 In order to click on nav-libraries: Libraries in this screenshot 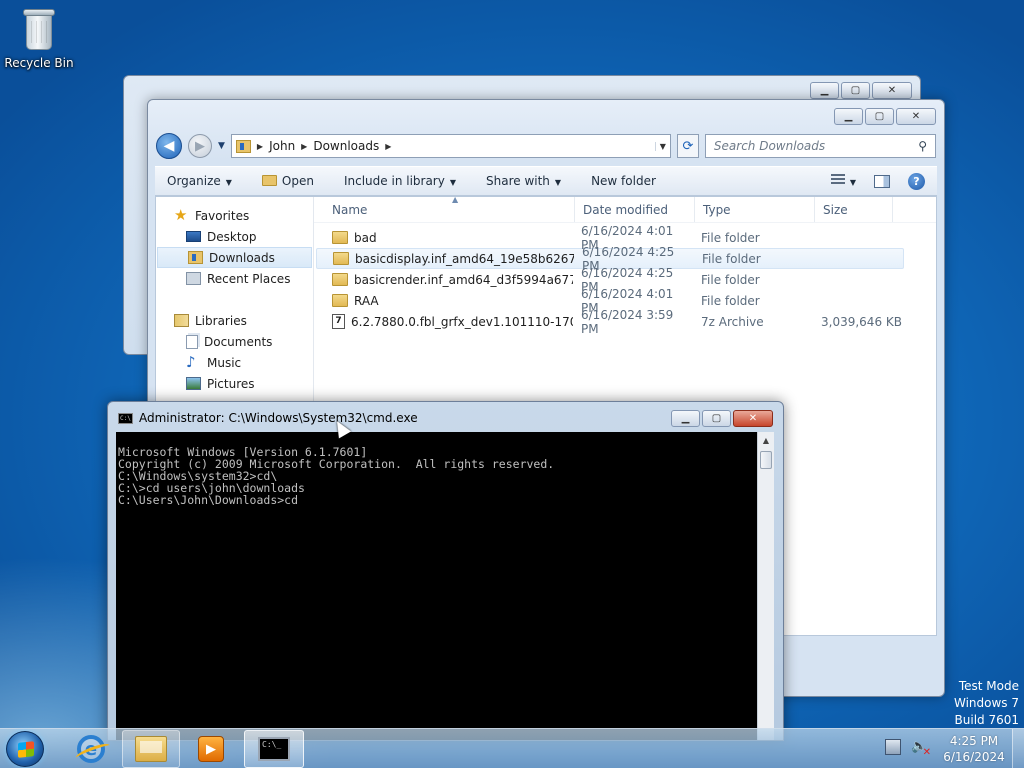, I will do `click(234, 320)`.